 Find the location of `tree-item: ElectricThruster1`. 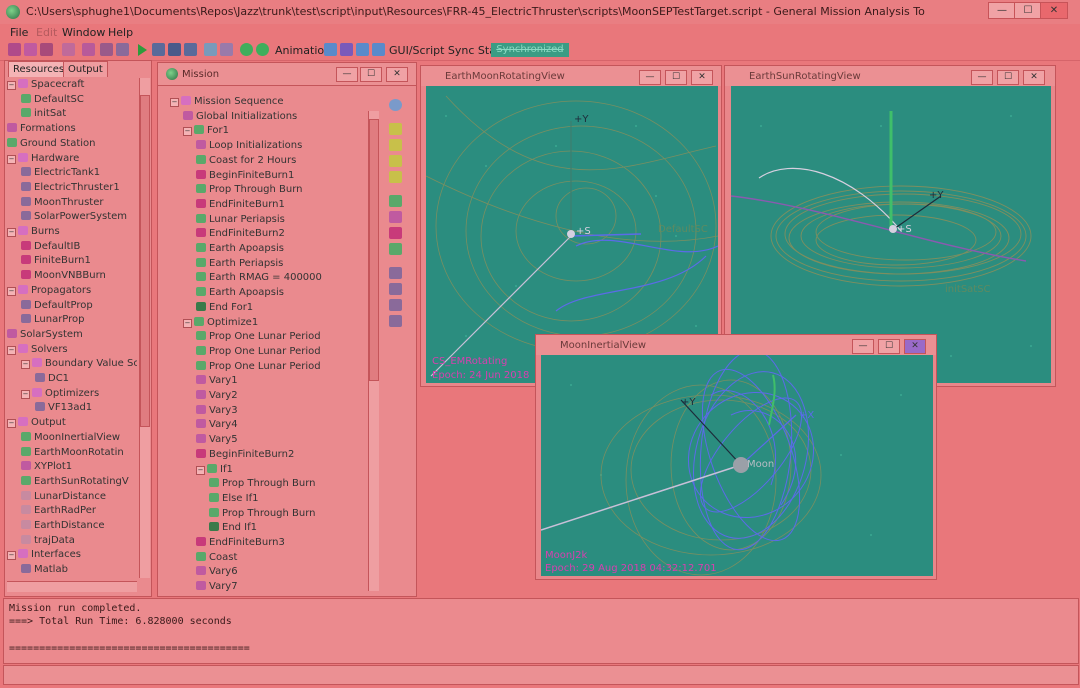

tree-item: ElectricThruster1 is located at coordinates (70, 188).